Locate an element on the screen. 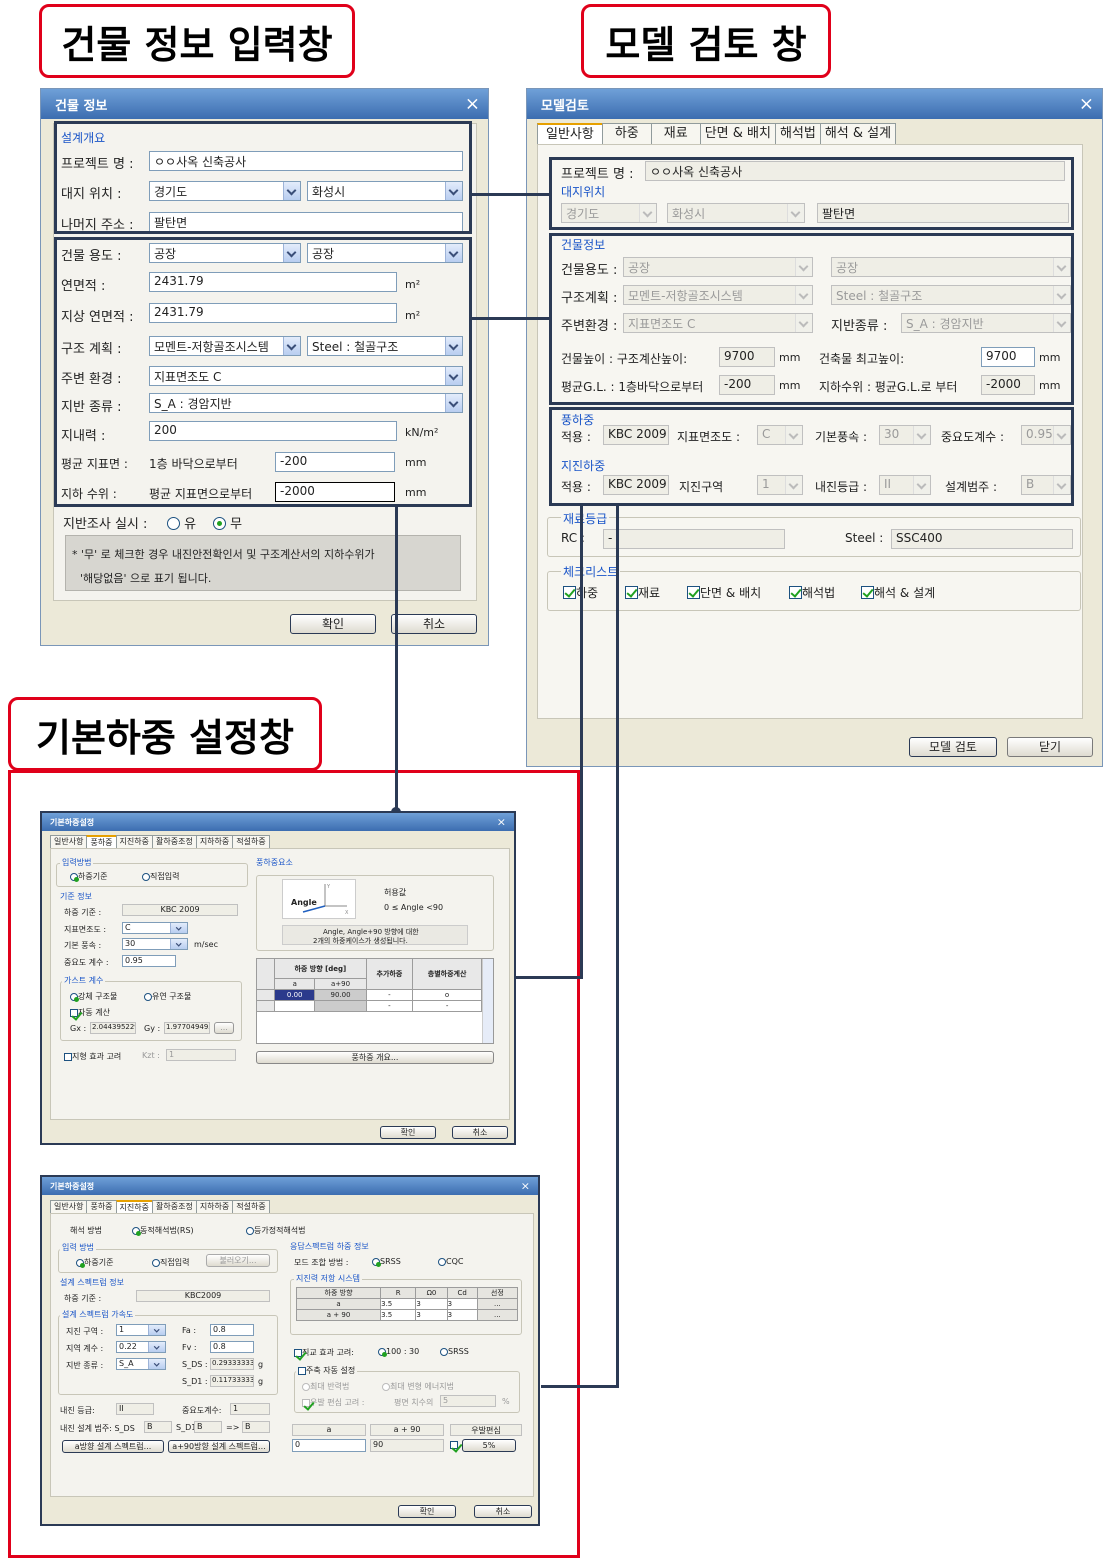 Image resolution: width=1104 pixels, height=1559 pixels. check-material: 재료 is located at coordinates (642, 592).